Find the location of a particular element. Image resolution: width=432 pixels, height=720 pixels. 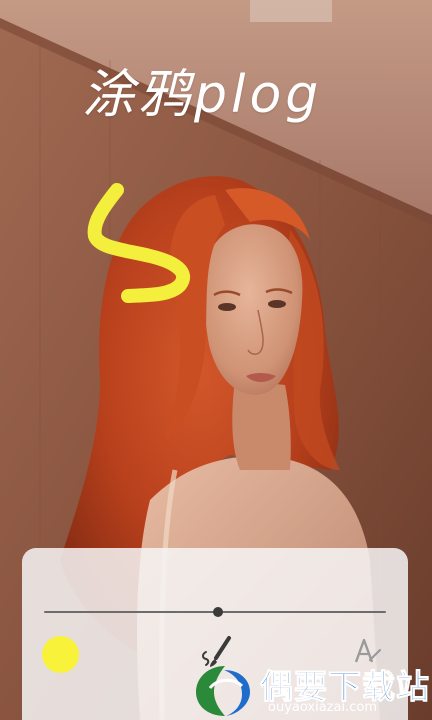

page-title: 涂鸦plog is located at coordinates (202, 95).